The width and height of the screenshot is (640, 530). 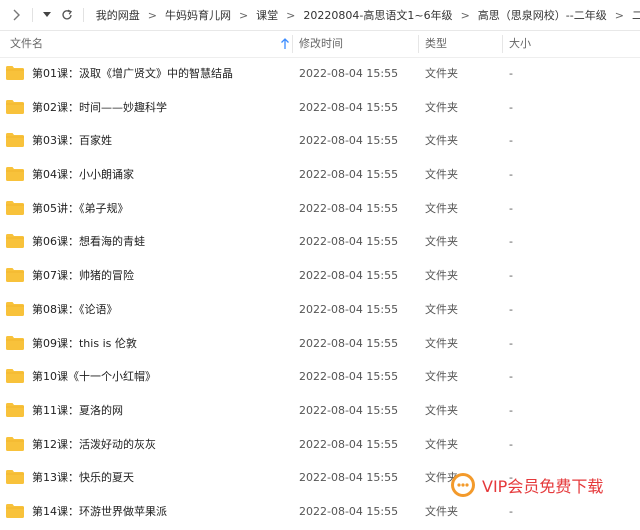 I want to click on file-row: 第11课：夏洛的网 2022-08-04 15:55 文件夹 -, so click(x=320, y=411).